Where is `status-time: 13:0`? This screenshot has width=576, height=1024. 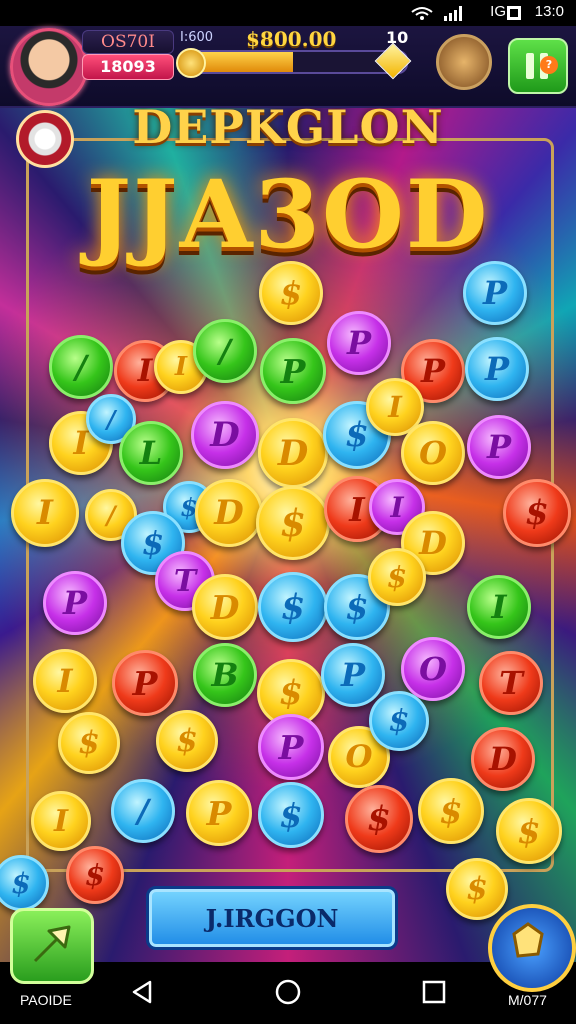
status-time: 13:0 is located at coordinates (549, 11).